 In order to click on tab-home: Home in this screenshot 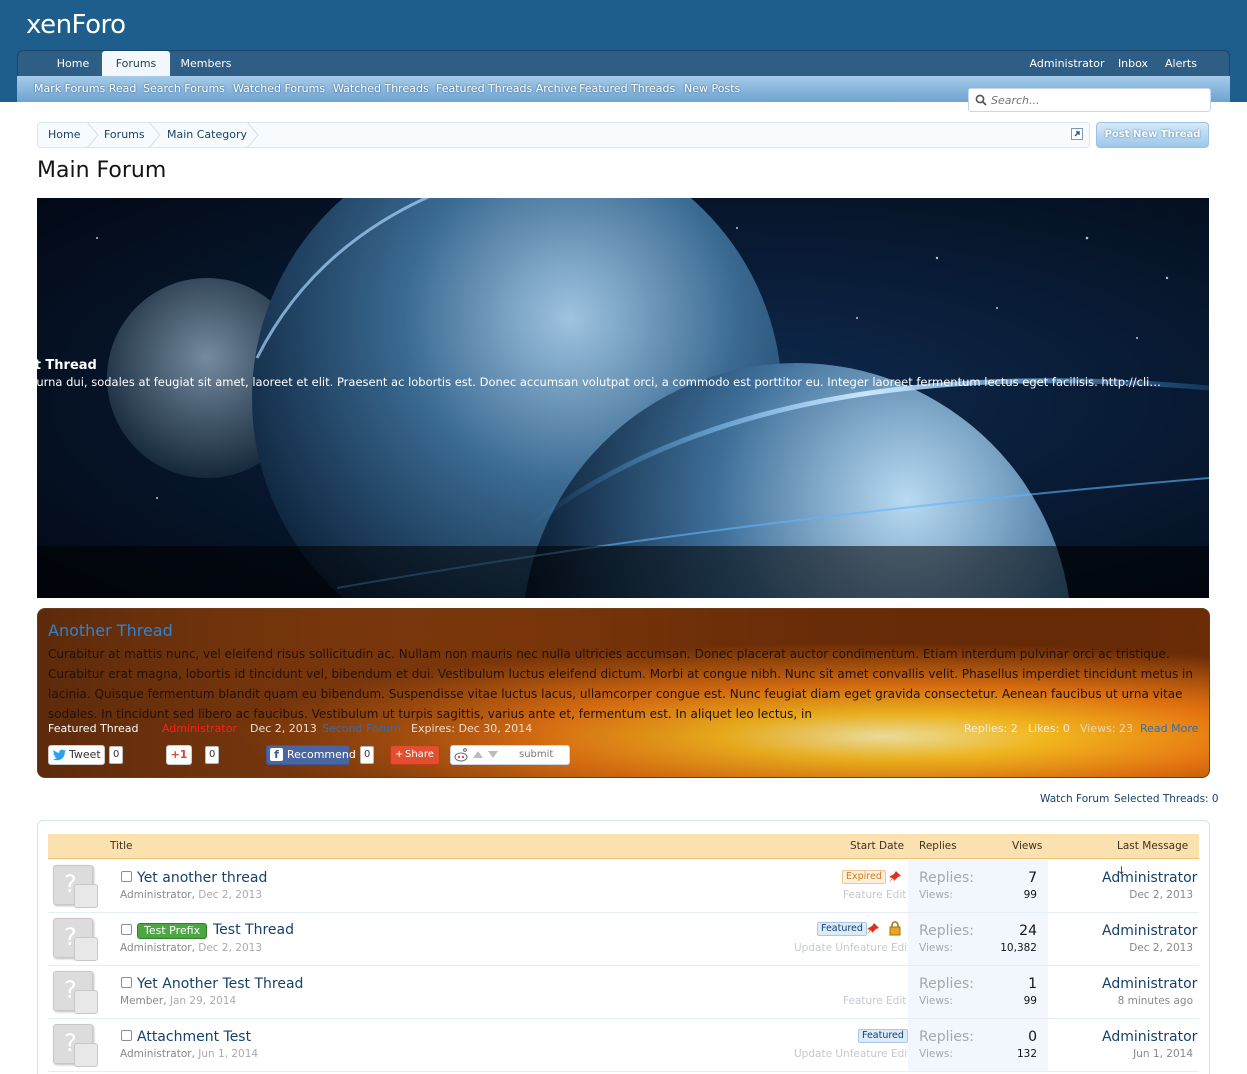, I will do `click(73, 64)`.